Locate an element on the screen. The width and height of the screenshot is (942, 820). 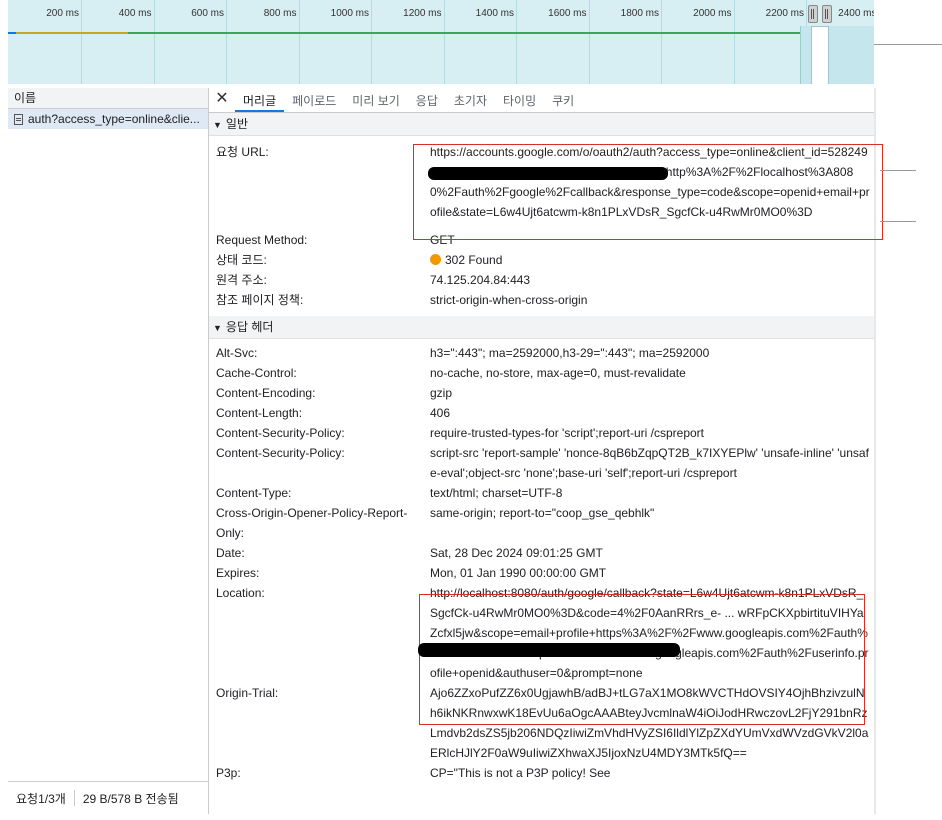
header-key: Content-Encoding: is located at coordinates (266, 393).